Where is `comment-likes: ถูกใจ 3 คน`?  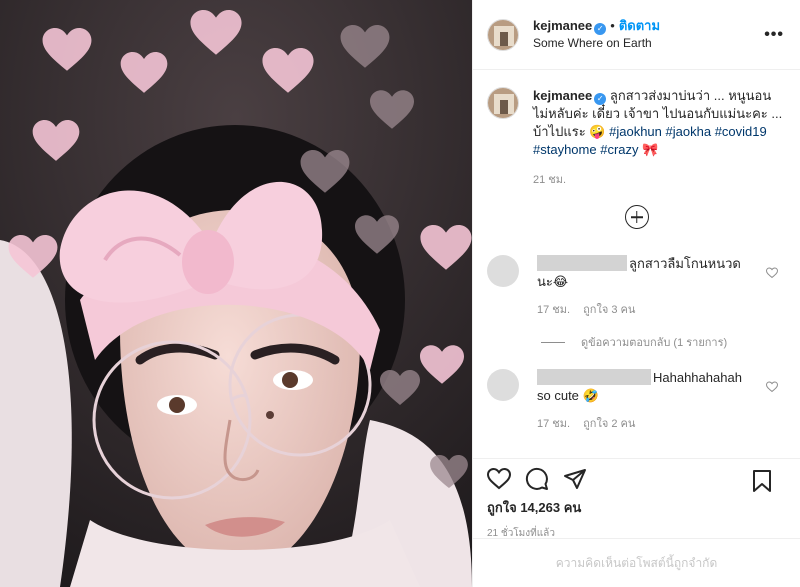
comment-likes: ถูกใจ 3 คน is located at coordinates (609, 310).